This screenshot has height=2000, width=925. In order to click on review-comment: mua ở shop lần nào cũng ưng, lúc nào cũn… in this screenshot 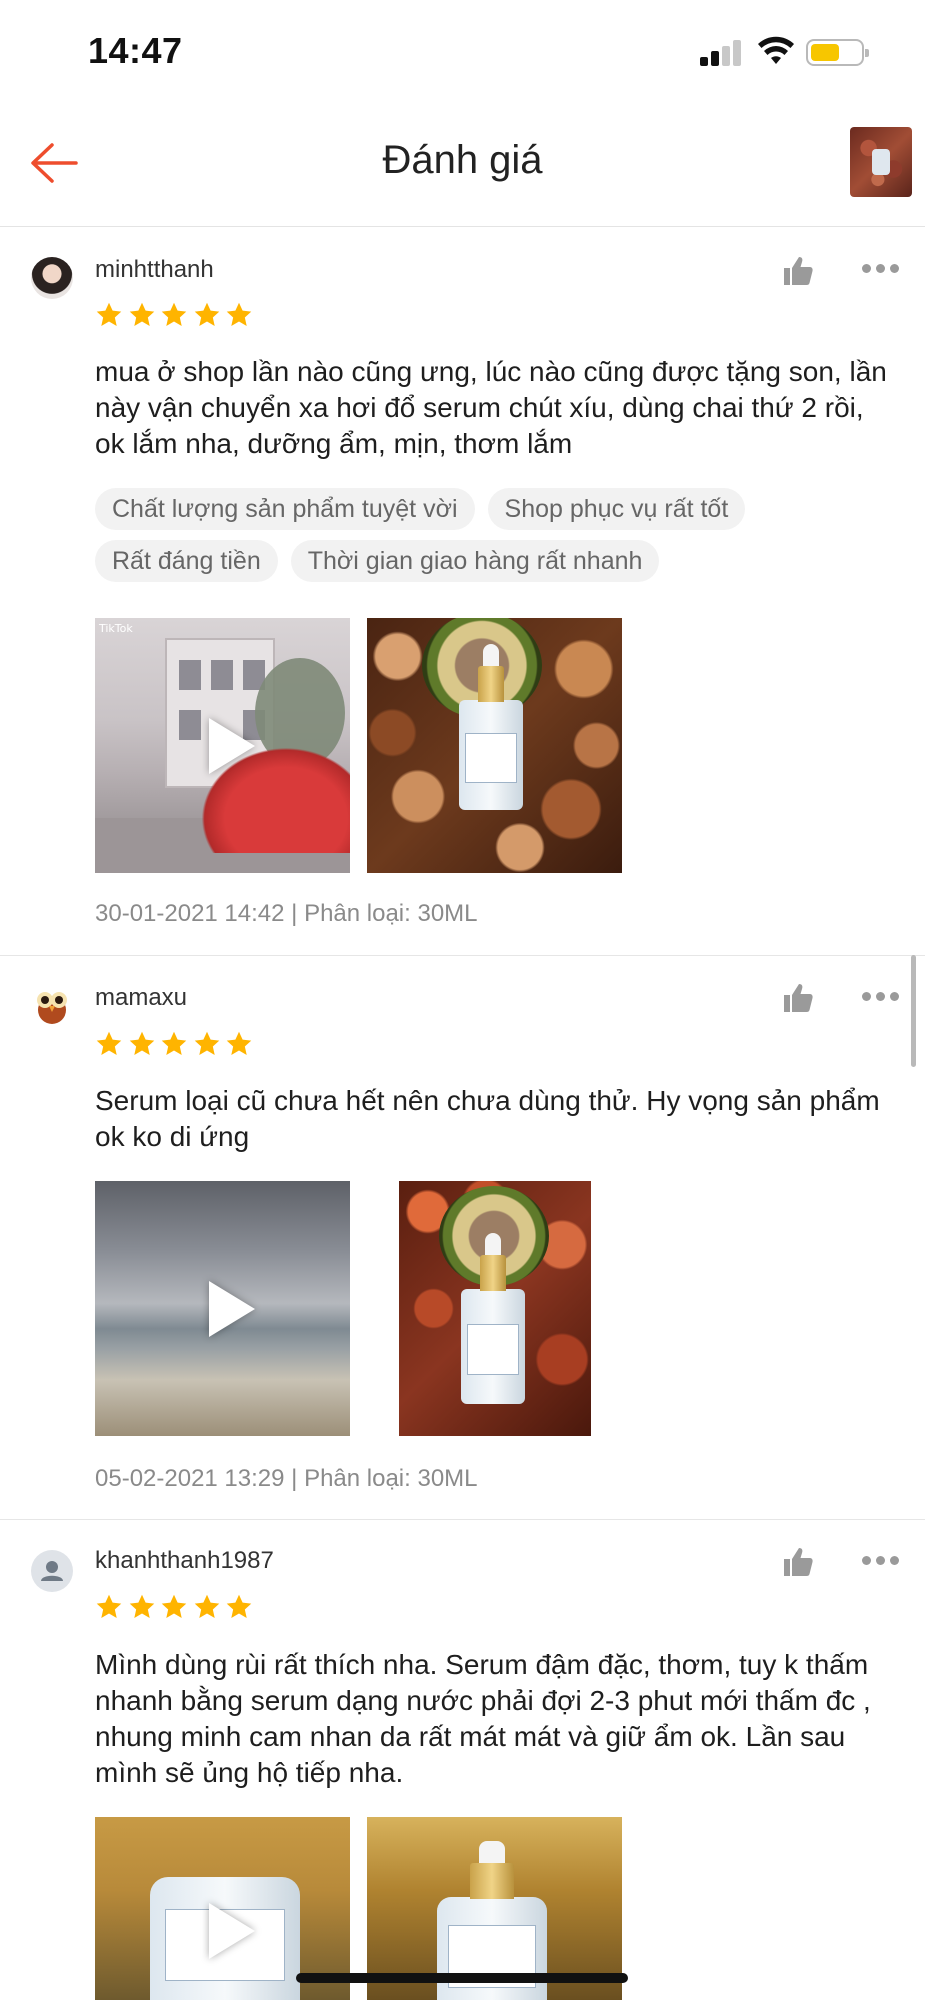, I will do `click(491, 407)`.